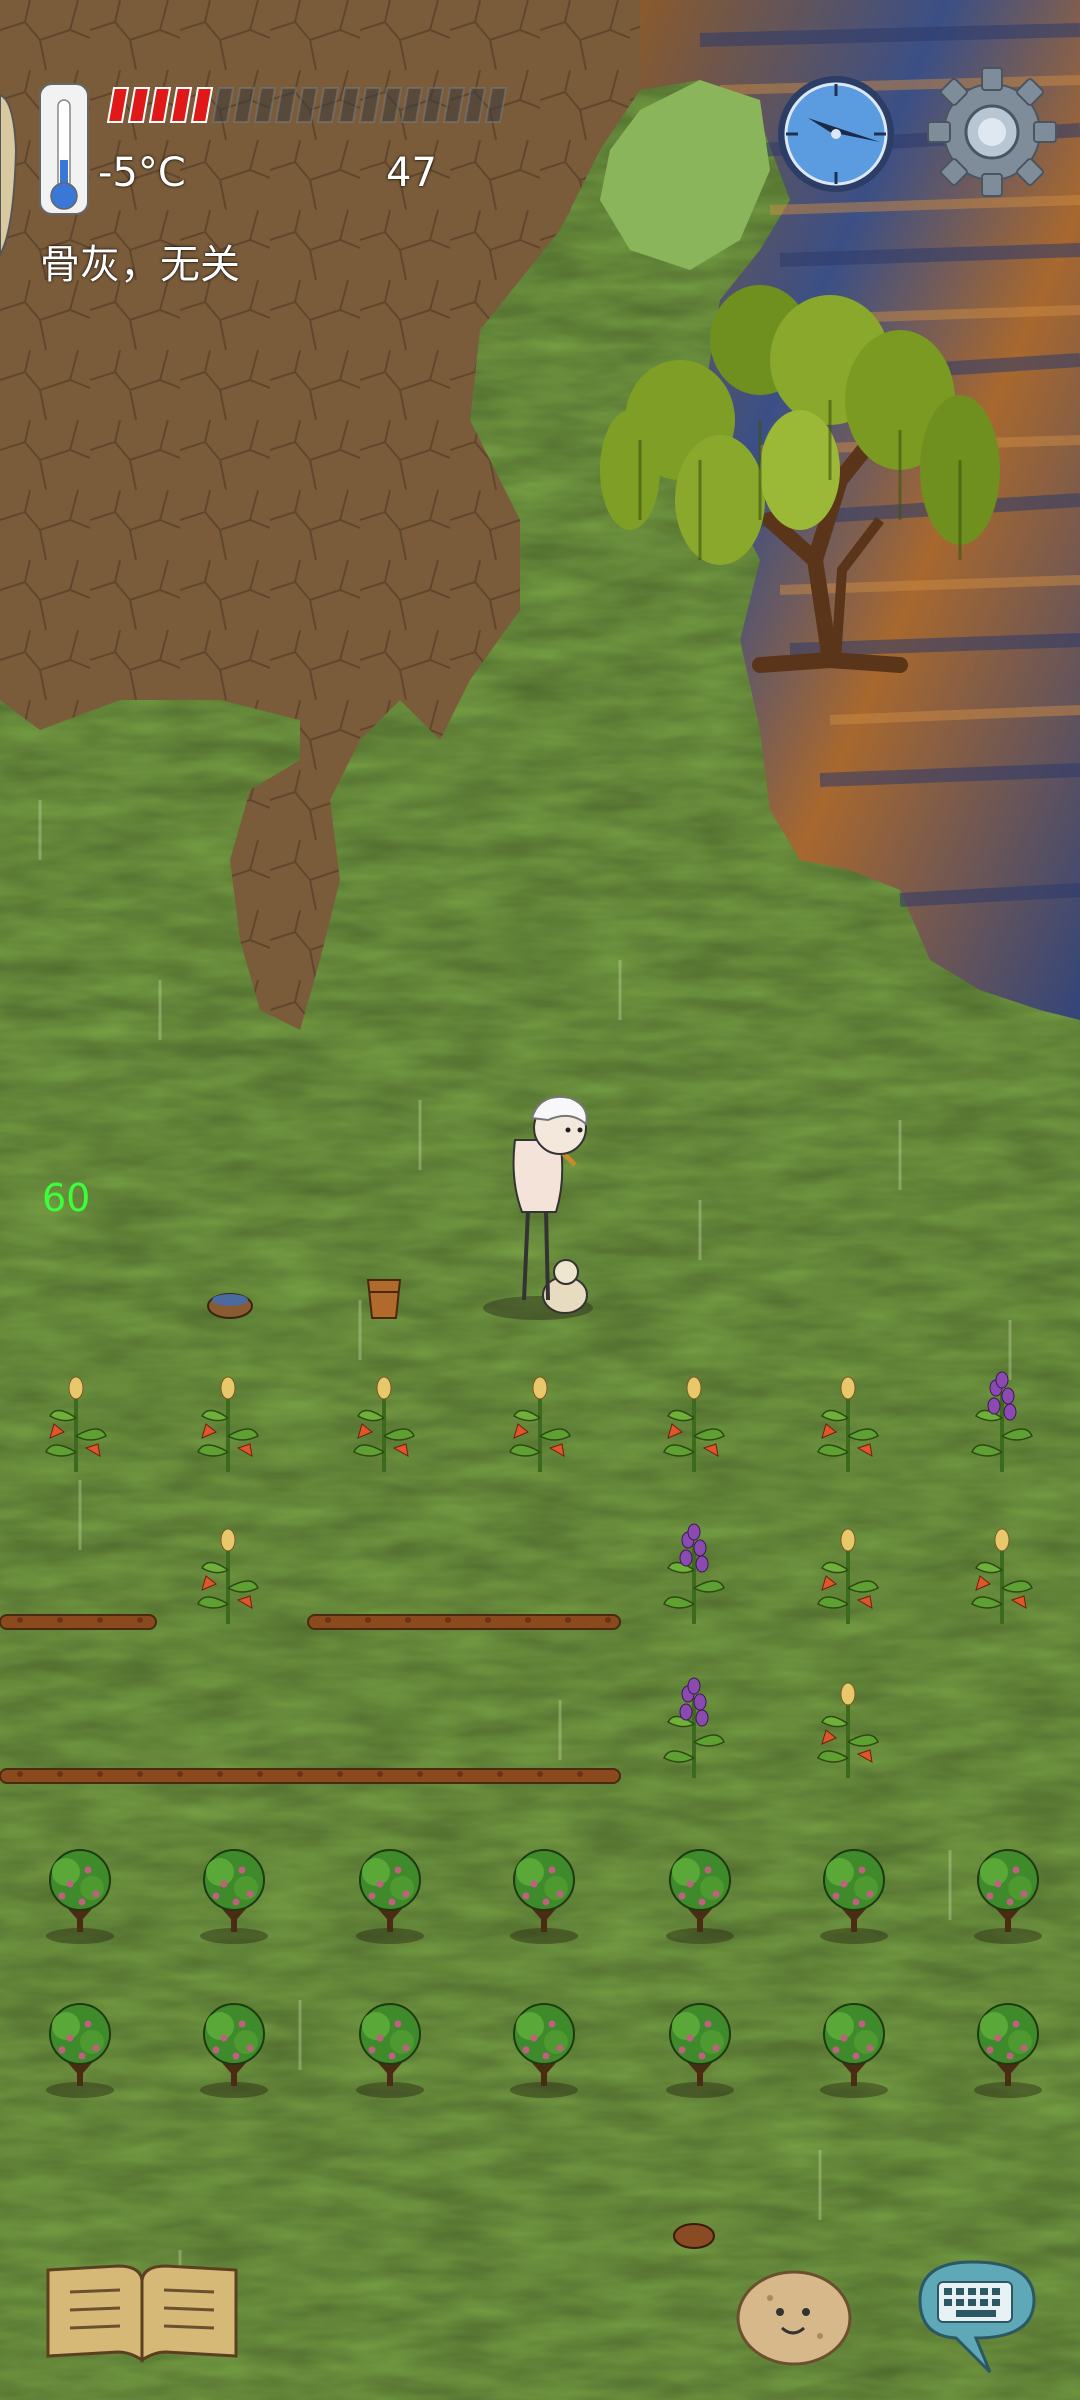 The width and height of the screenshot is (1080, 2400). What do you see at coordinates (836, 134) in the screenshot?
I see `compass-button` at bounding box center [836, 134].